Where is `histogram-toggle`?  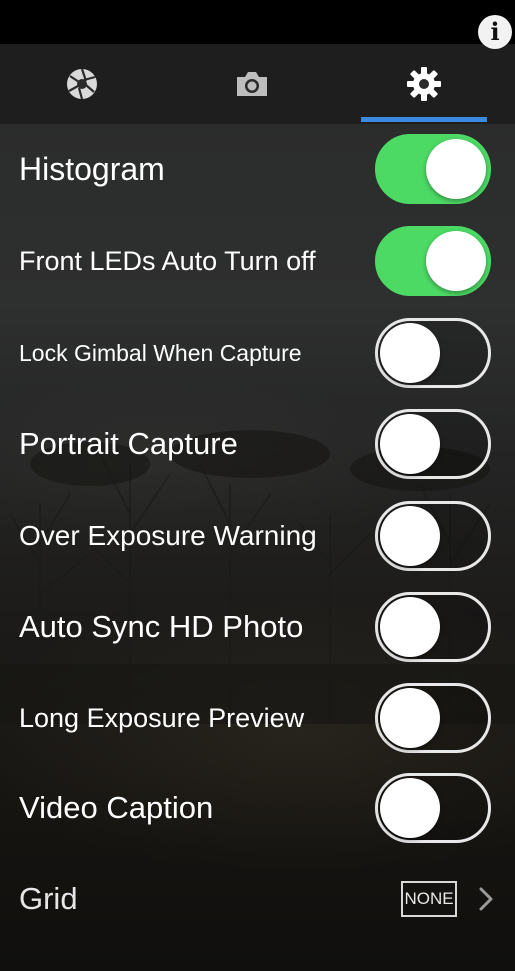 histogram-toggle is located at coordinates (433, 169).